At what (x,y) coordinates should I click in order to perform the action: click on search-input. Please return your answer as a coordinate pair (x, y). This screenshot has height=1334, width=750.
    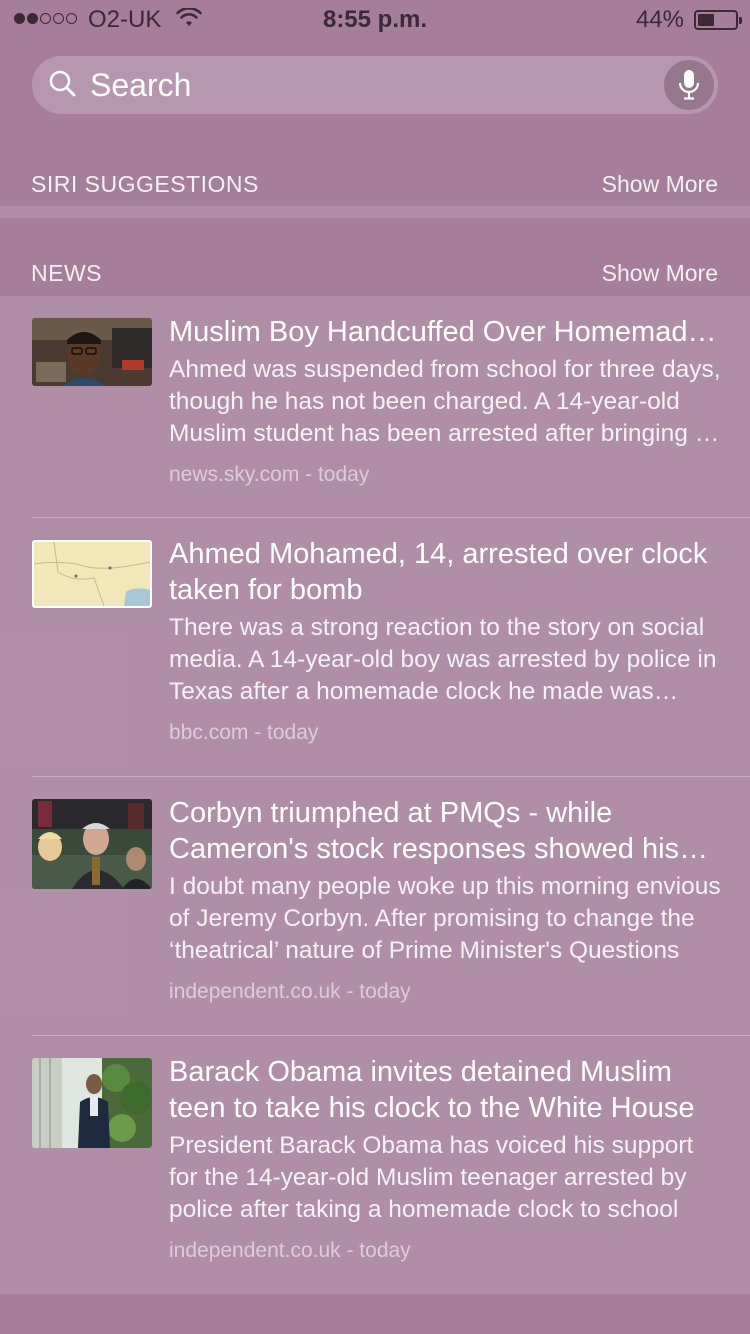
    Looking at the image, I should click on (370, 85).